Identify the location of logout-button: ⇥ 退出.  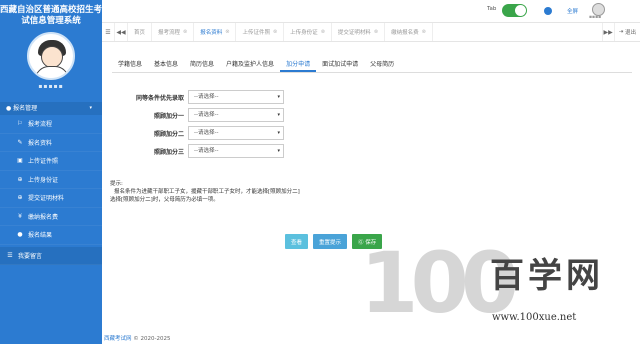
(627, 32).